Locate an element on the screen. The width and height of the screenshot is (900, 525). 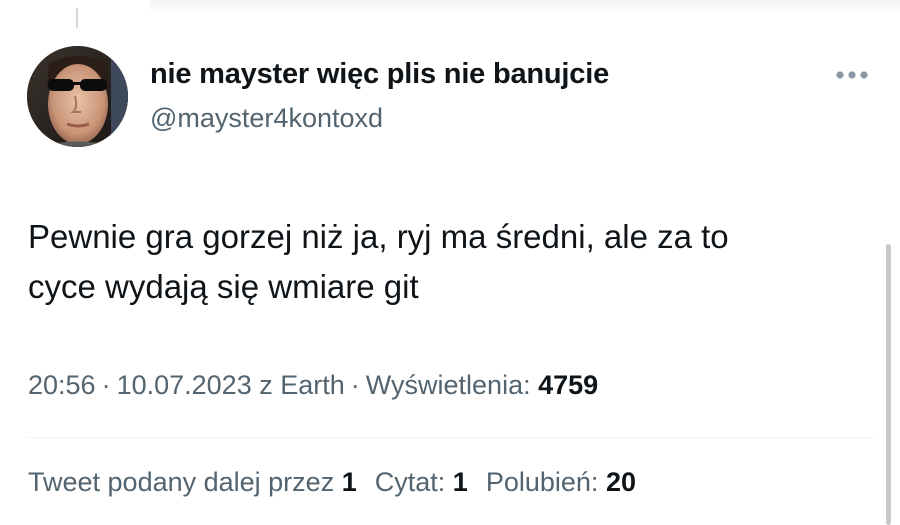
author-display-name: nie mayster więc plis nie banujcie is located at coordinates (379, 74).